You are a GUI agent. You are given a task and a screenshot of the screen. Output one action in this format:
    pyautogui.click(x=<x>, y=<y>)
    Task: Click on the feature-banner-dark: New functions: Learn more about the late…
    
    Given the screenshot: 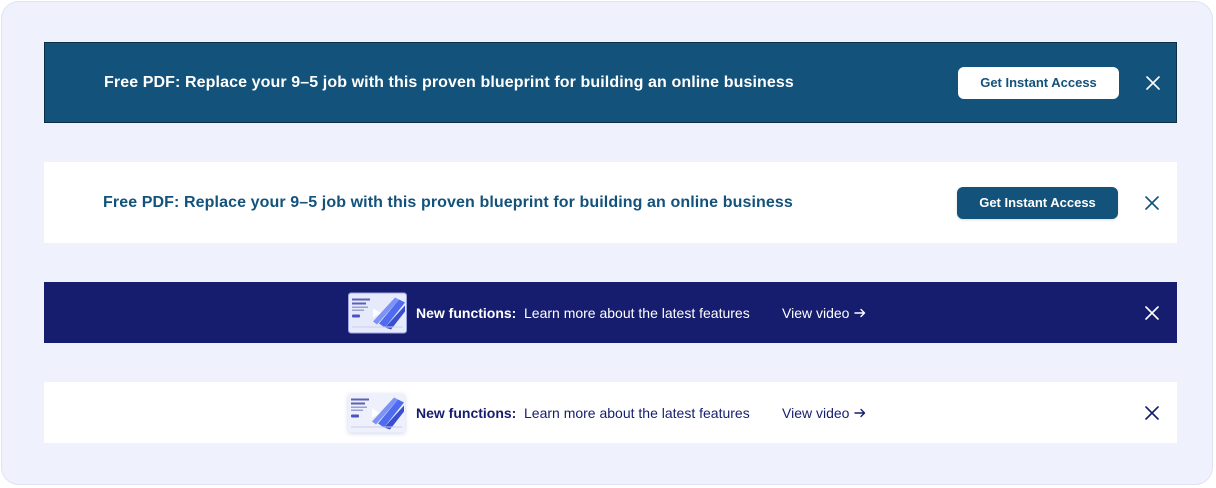 What is the action you would take?
    pyautogui.click(x=610, y=312)
    